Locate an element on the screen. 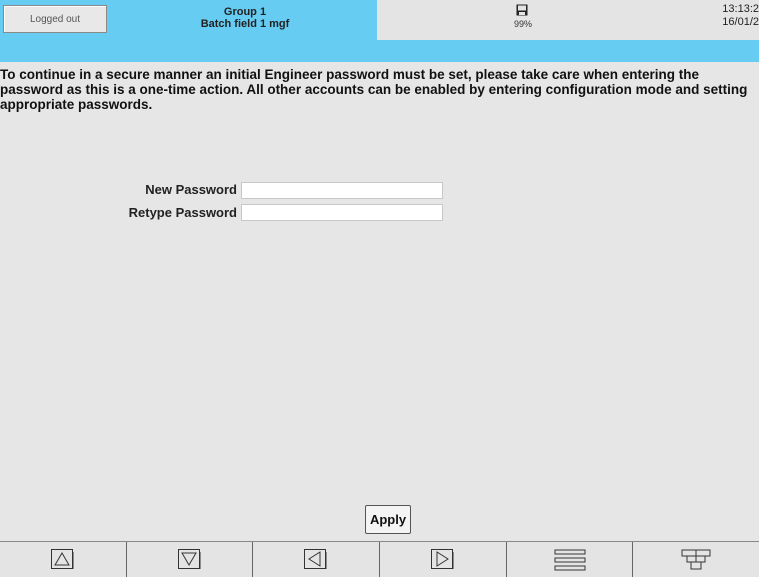  login-status-button: Logged out is located at coordinates (55, 19).